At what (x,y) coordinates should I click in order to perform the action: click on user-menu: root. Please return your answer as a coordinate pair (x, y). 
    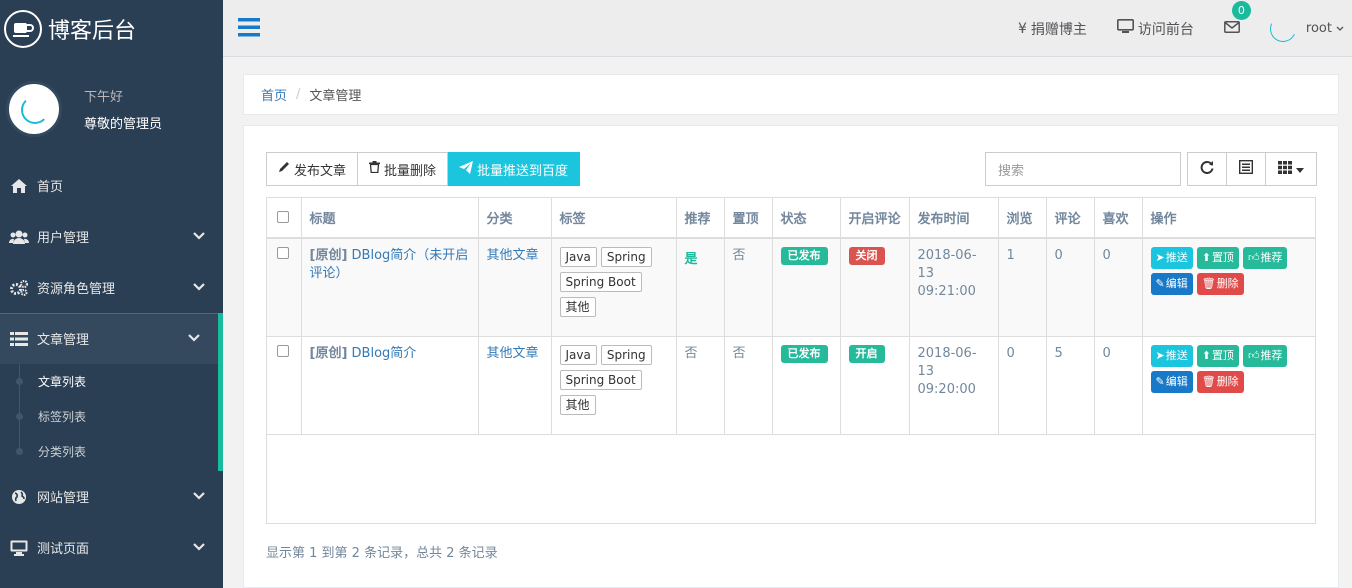
    Looking at the image, I should click on (1305, 28).